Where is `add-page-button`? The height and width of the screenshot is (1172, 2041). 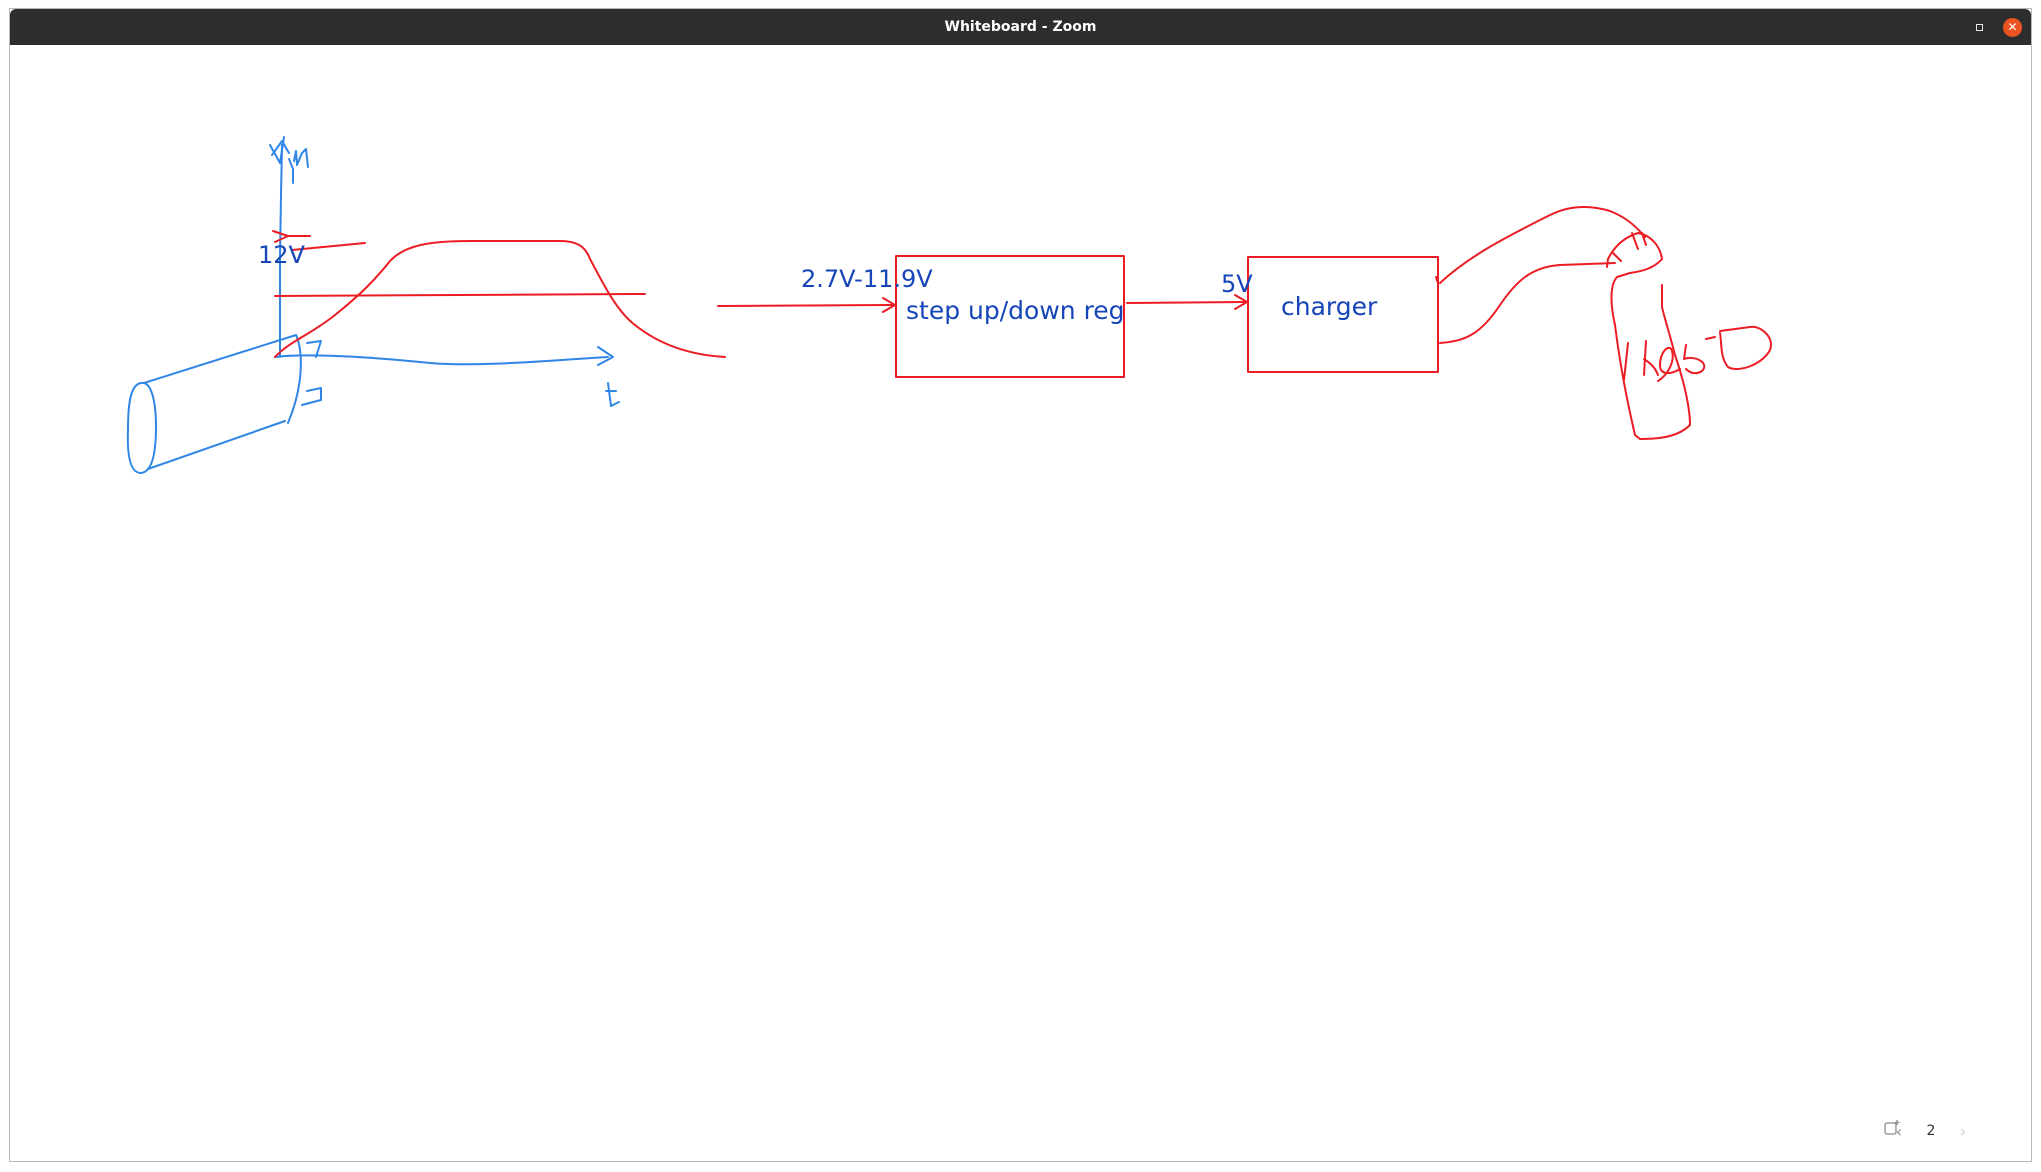
add-page-button is located at coordinates (1947, 1131).